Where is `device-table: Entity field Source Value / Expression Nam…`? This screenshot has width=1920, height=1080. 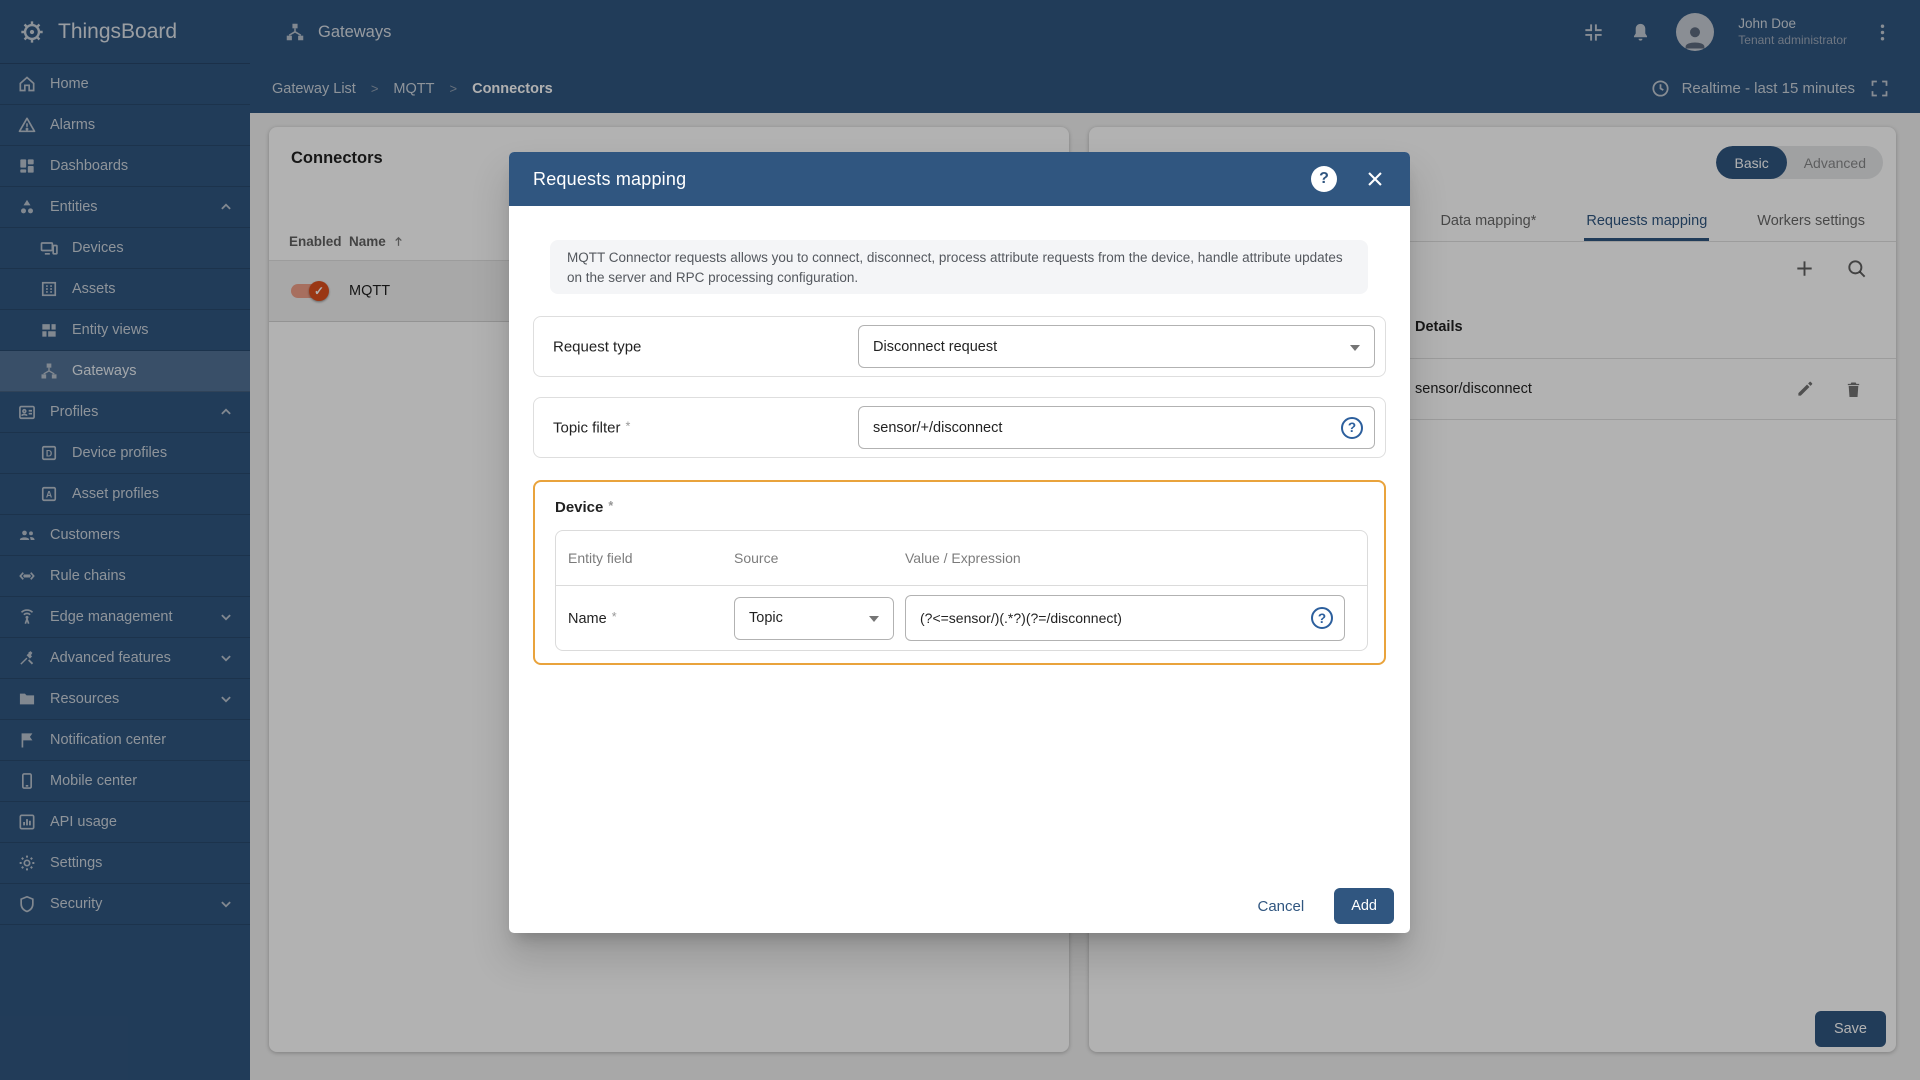 device-table: Entity field Source Value / Expression Nam… is located at coordinates (961, 590).